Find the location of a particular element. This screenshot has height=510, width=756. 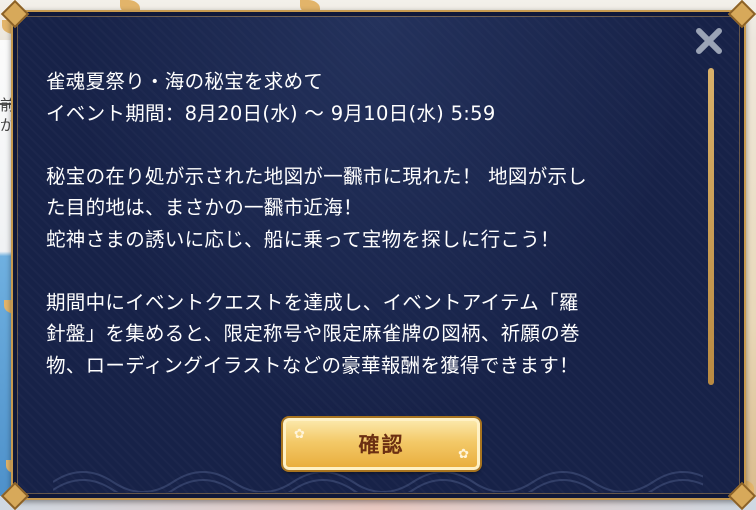

scrollbar-track is located at coordinates (711, 226).